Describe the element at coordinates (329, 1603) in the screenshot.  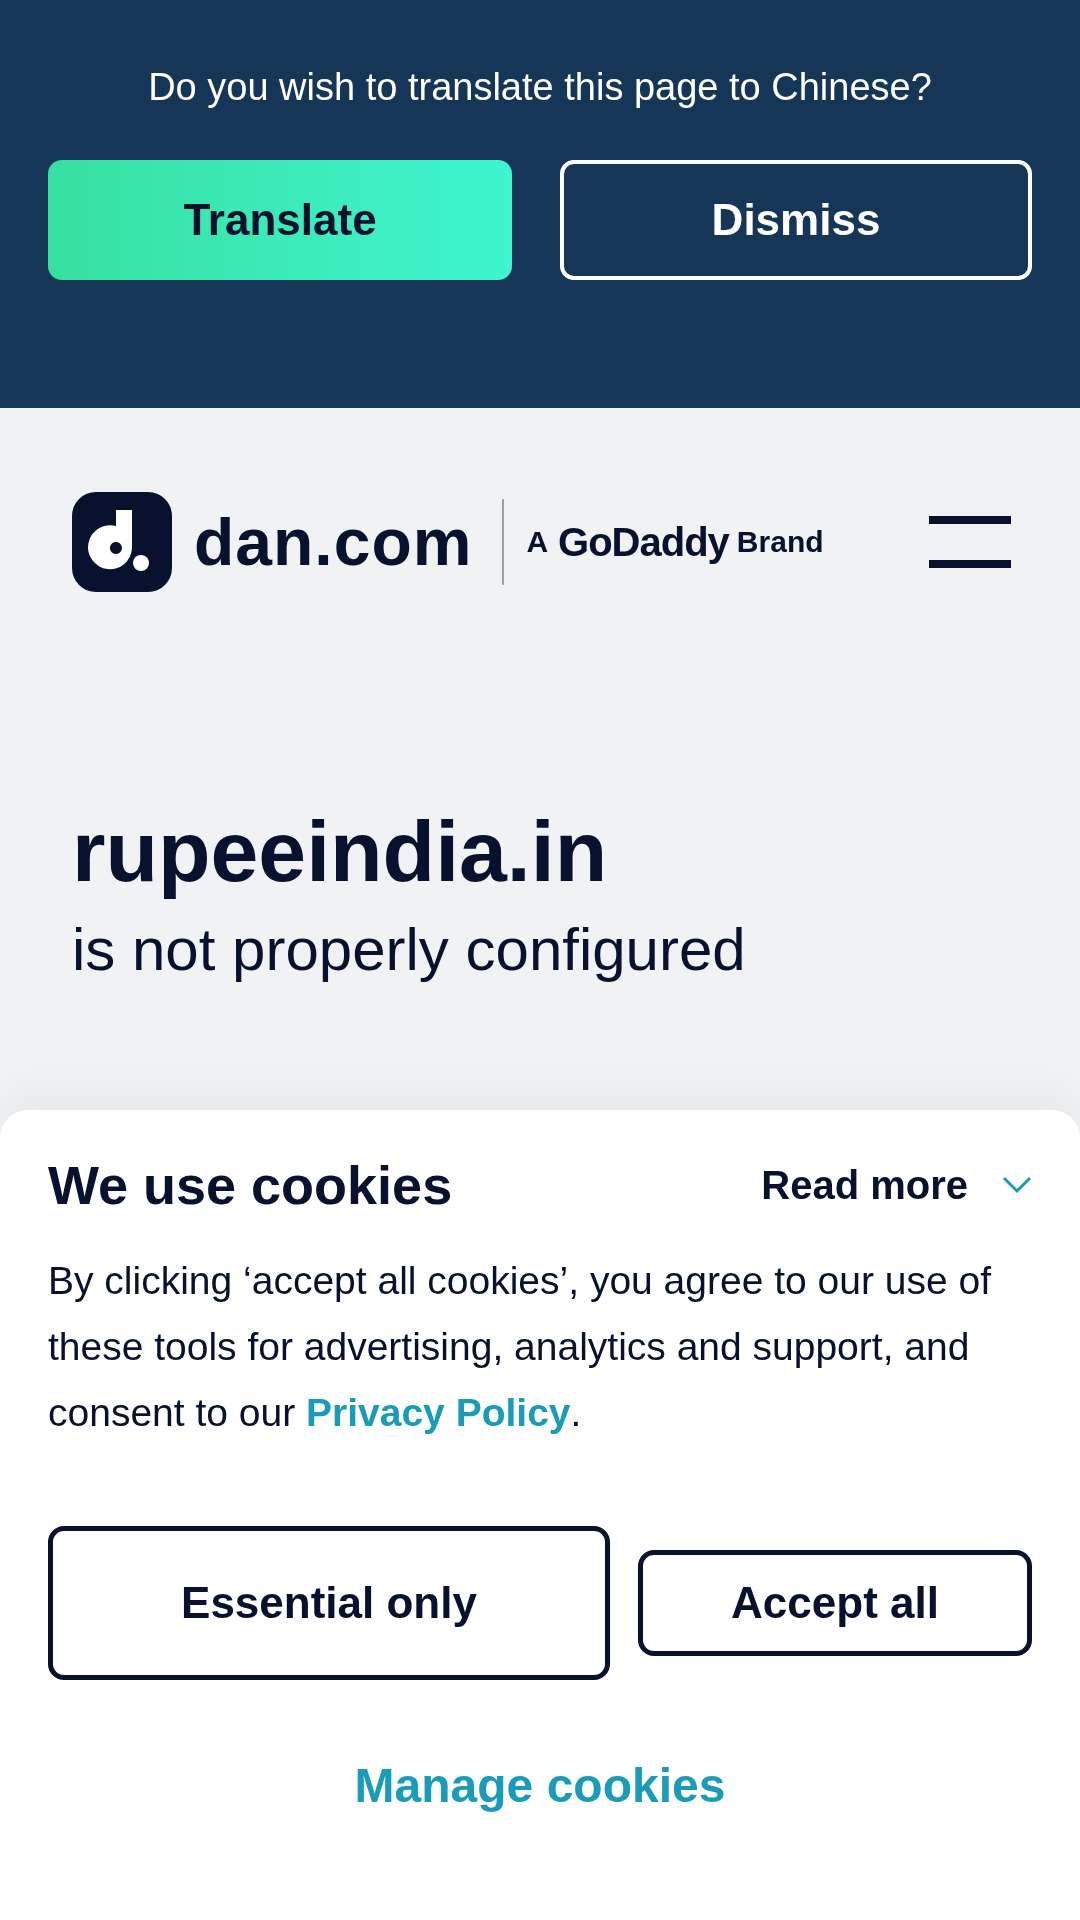
I see `essential-only-button: Essential only` at that location.